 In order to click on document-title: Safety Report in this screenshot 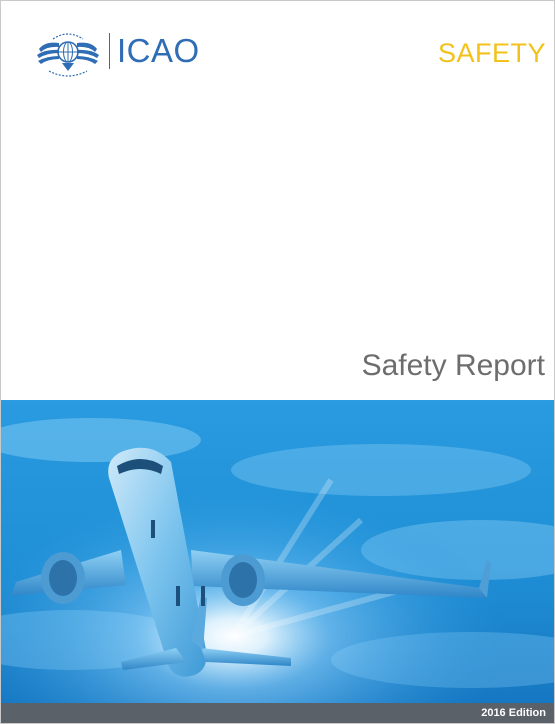, I will do `click(453, 365)`.